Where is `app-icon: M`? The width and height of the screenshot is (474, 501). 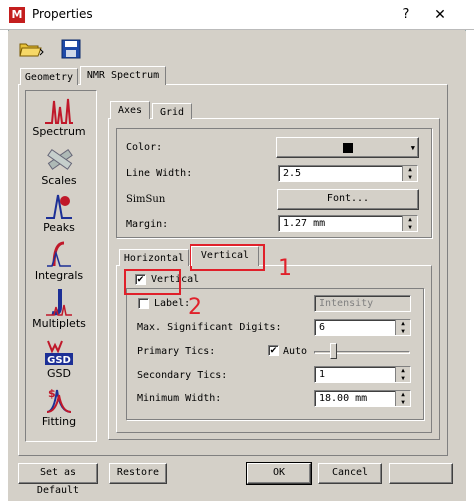 app-icon: M is located at coordinates (17, 15).